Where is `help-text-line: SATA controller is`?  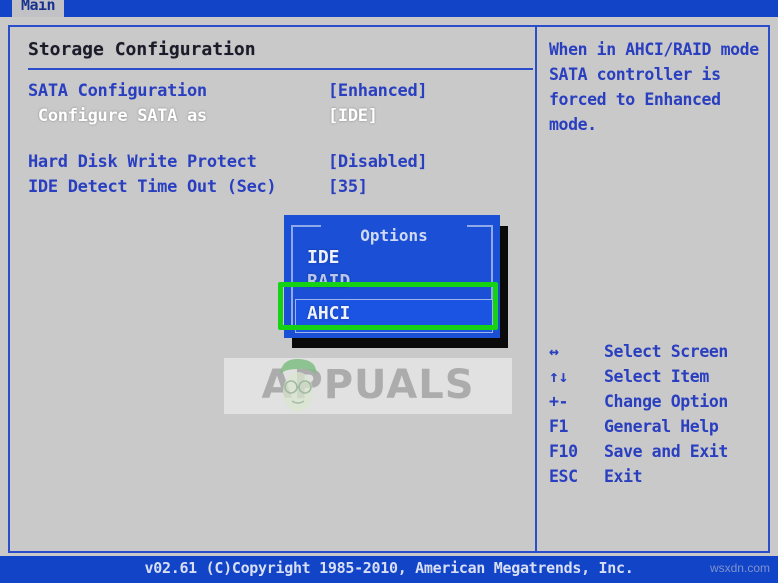 help-text-line: SATA controller is is located at coordinates (635, 74).